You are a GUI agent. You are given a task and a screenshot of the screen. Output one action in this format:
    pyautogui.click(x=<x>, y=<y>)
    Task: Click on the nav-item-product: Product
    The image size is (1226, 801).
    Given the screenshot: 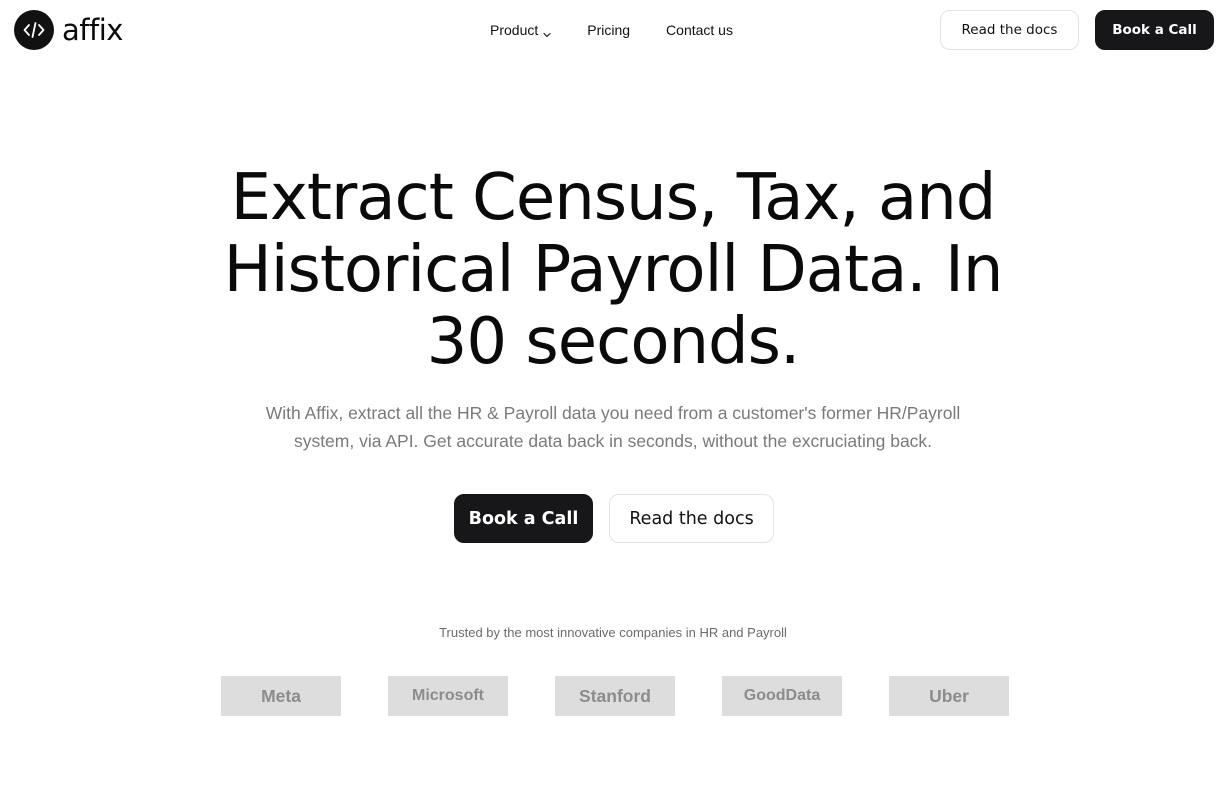 What is the action you would take?
    pyautogui.click(x=520, y=30)
    